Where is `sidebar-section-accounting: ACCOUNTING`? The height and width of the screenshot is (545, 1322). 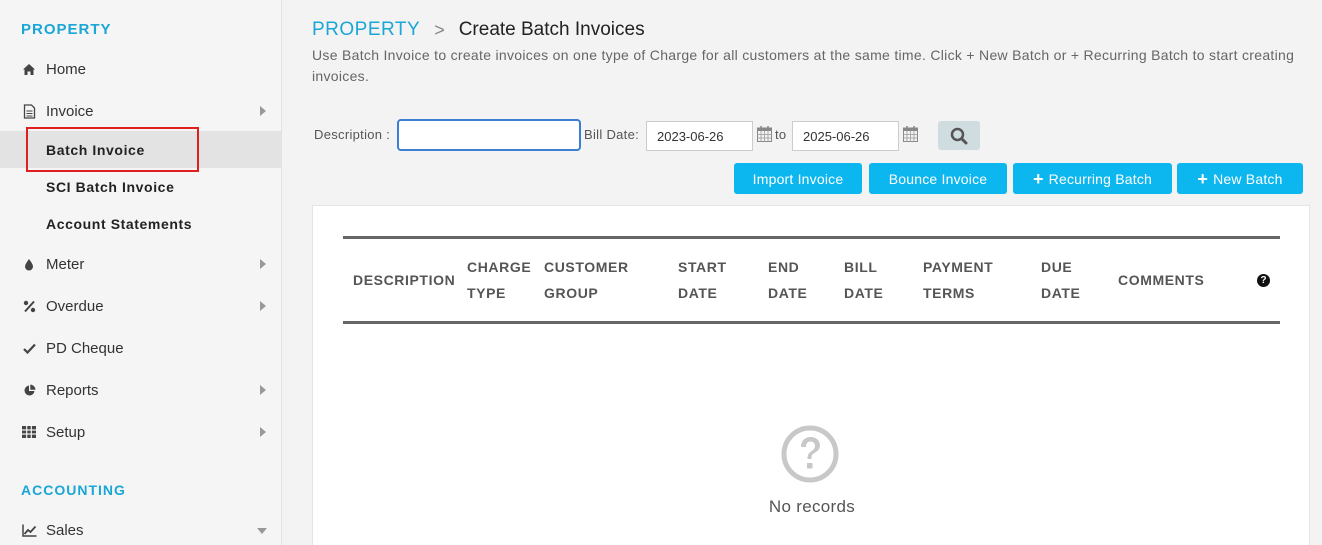
sidebar-section-accounting: ACCOUNTING is located at coordinates (73, 490).